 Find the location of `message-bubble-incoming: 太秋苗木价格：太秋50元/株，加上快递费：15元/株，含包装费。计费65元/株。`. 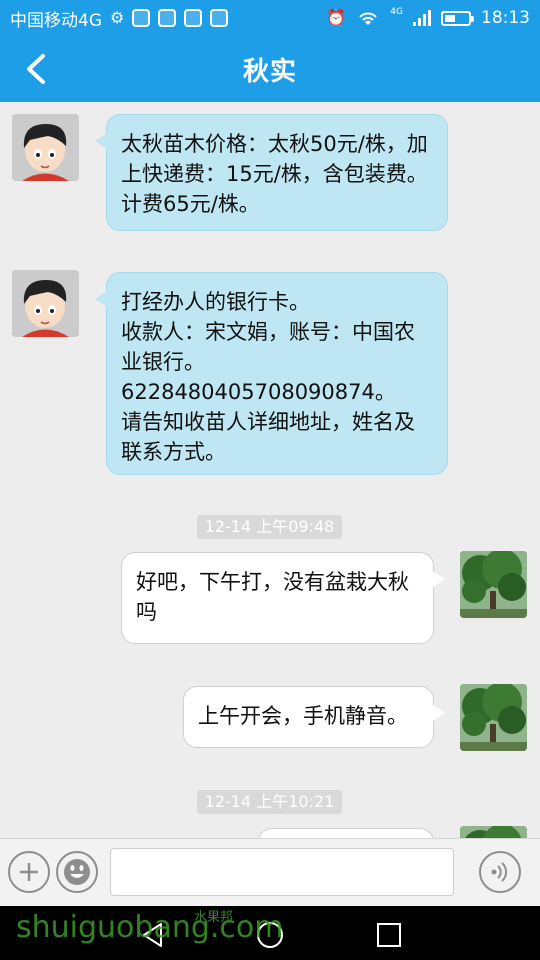

message-bubble-incoming: 太秋苗木价格：太秋50元/株，加上快递费：15元/株，含包装费。计费65元/株。 is located at coordinates (271, 172).